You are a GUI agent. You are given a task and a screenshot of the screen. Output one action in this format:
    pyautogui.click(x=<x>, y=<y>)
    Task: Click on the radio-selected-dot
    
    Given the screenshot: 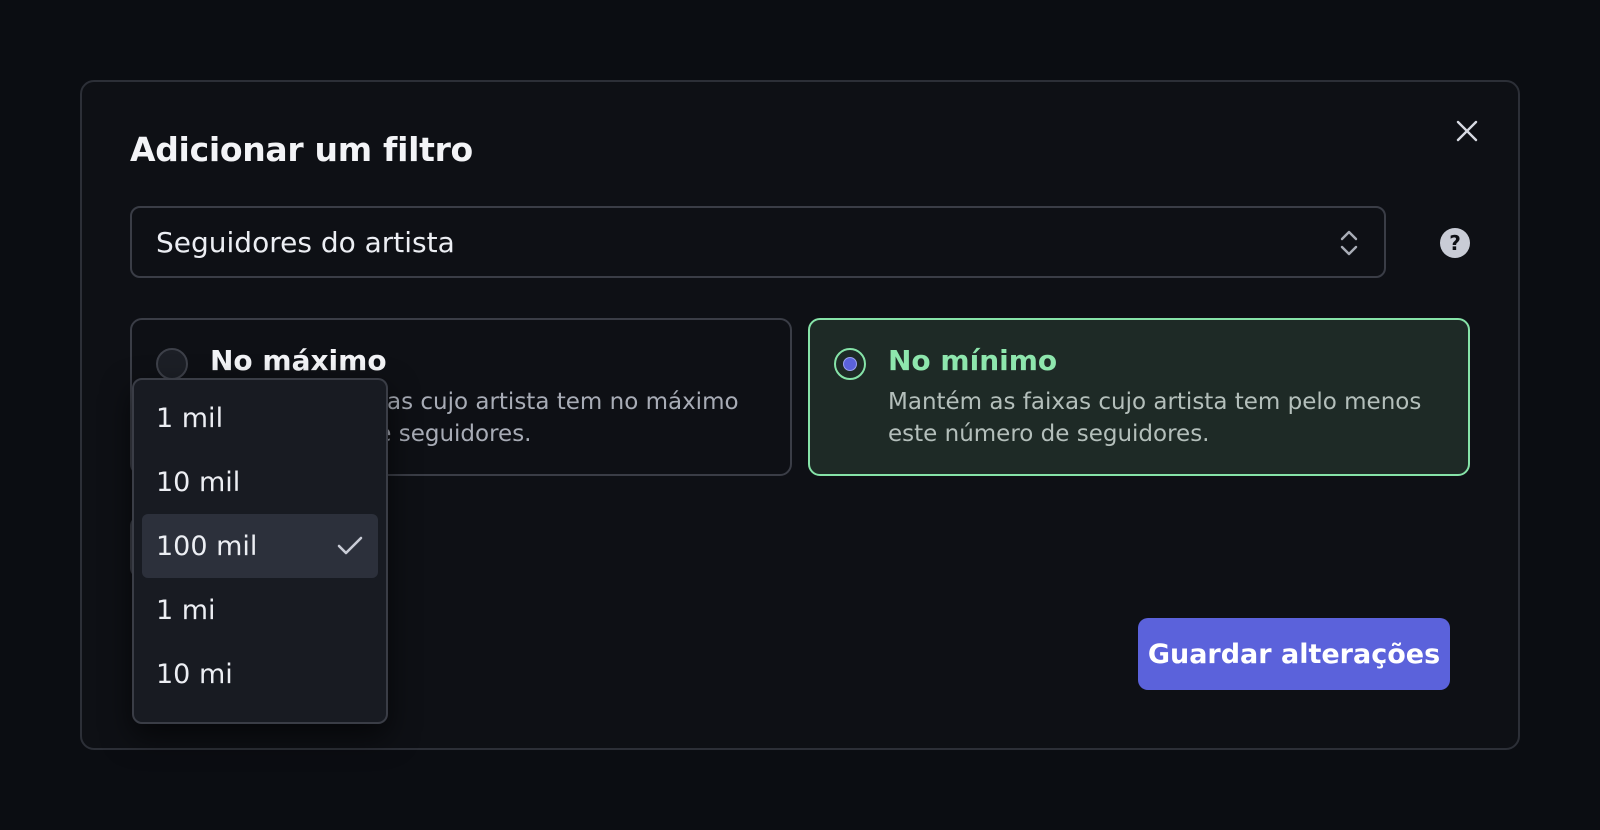 What is the action you would take?
    pyautogui.click(x=850, y=364)
    